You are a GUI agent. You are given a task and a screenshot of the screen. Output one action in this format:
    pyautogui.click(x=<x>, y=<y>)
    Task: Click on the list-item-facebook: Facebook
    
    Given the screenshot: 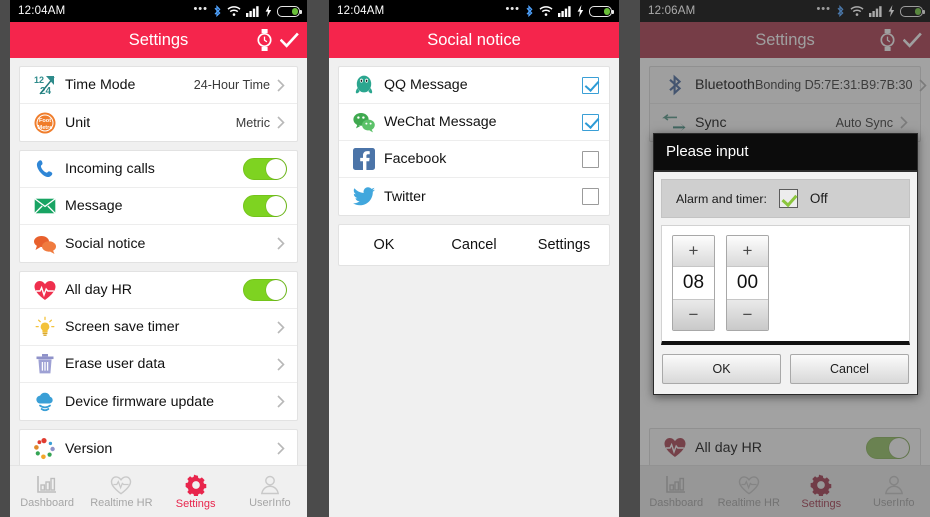 What is the action you would take?
    pyautogui.click(x=474, y=159)
    